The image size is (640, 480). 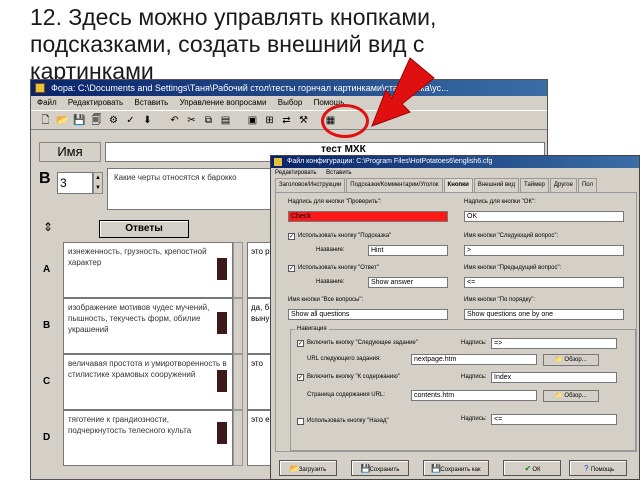 What do you see at coordinates (95, 102) in the screenshot?
I see `menu-edit: Редактировать` at bounding box center [95, 102].